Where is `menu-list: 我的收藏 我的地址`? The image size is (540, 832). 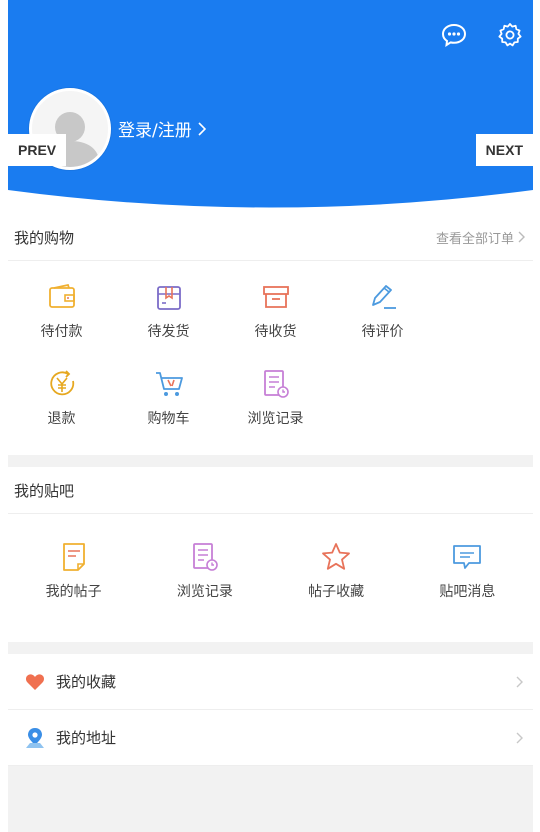
menu-list: 我的收藏 我的地址 is located at coordinates (270, 710).